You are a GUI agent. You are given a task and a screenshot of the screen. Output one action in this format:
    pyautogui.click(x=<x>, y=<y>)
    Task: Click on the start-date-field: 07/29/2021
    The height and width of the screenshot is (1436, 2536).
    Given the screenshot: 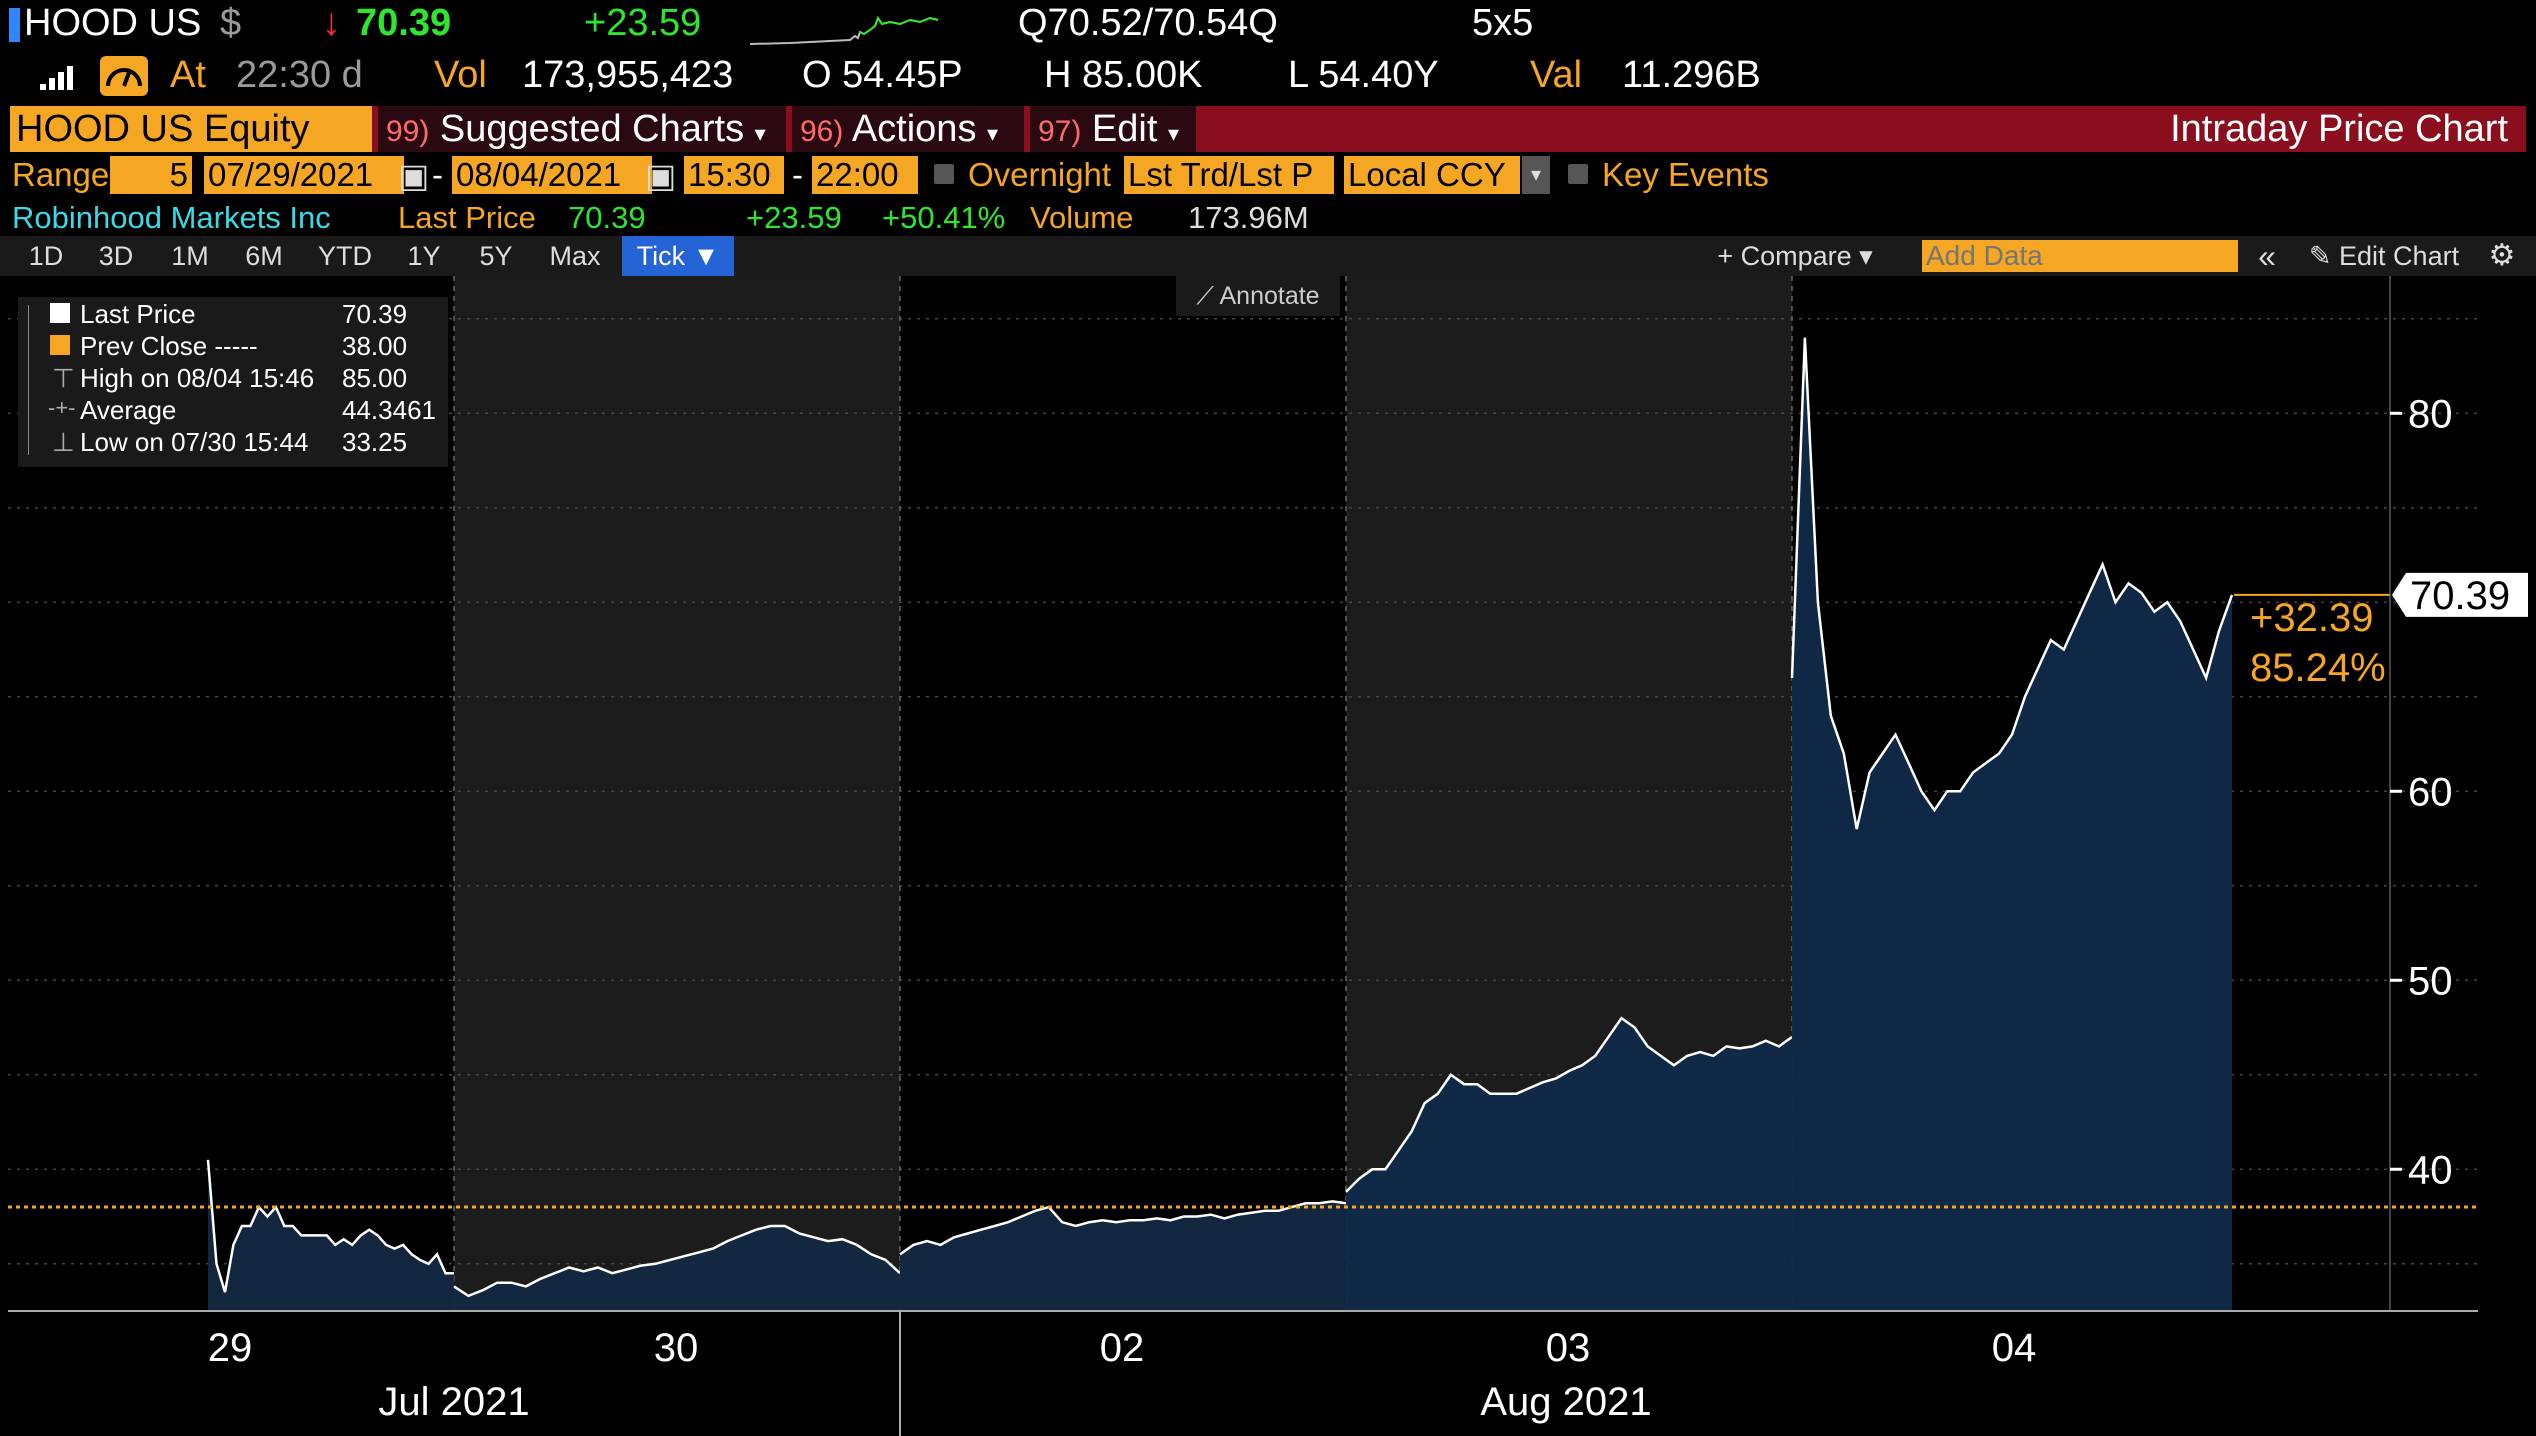 What is the action you would take?
    pyautogui.click(x=304, y=175)
    